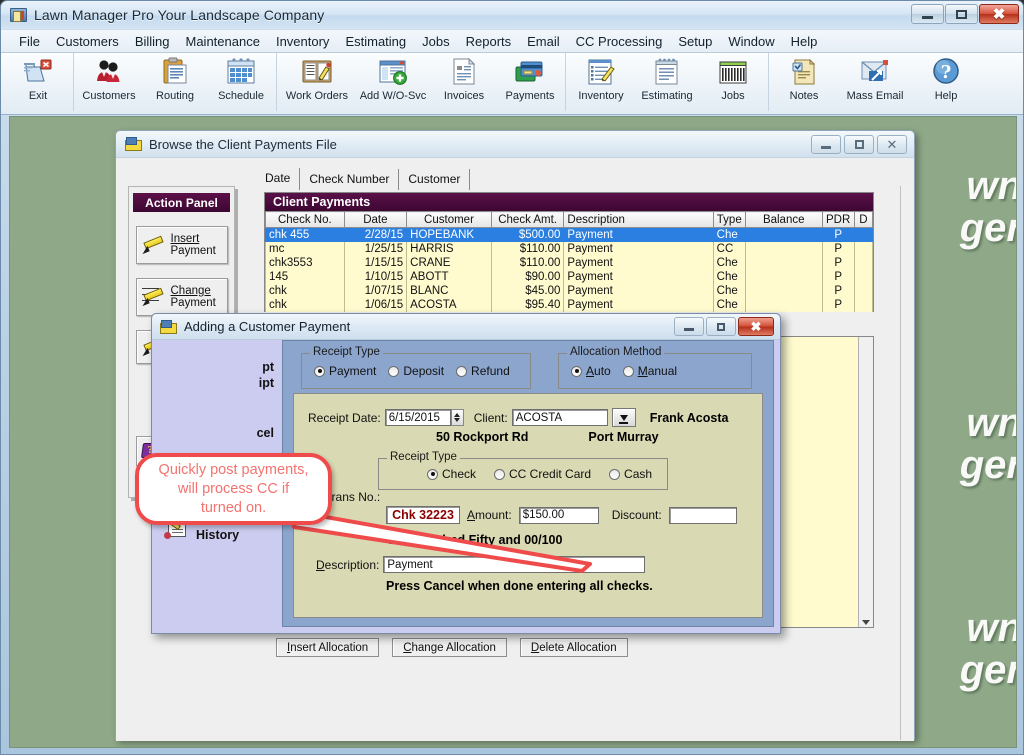 This screenshot has width=1024, height=755. Describe the element at coordinates (175, 96) in the screenshot. I see `toolbar-label-routing: Routing` at that location.